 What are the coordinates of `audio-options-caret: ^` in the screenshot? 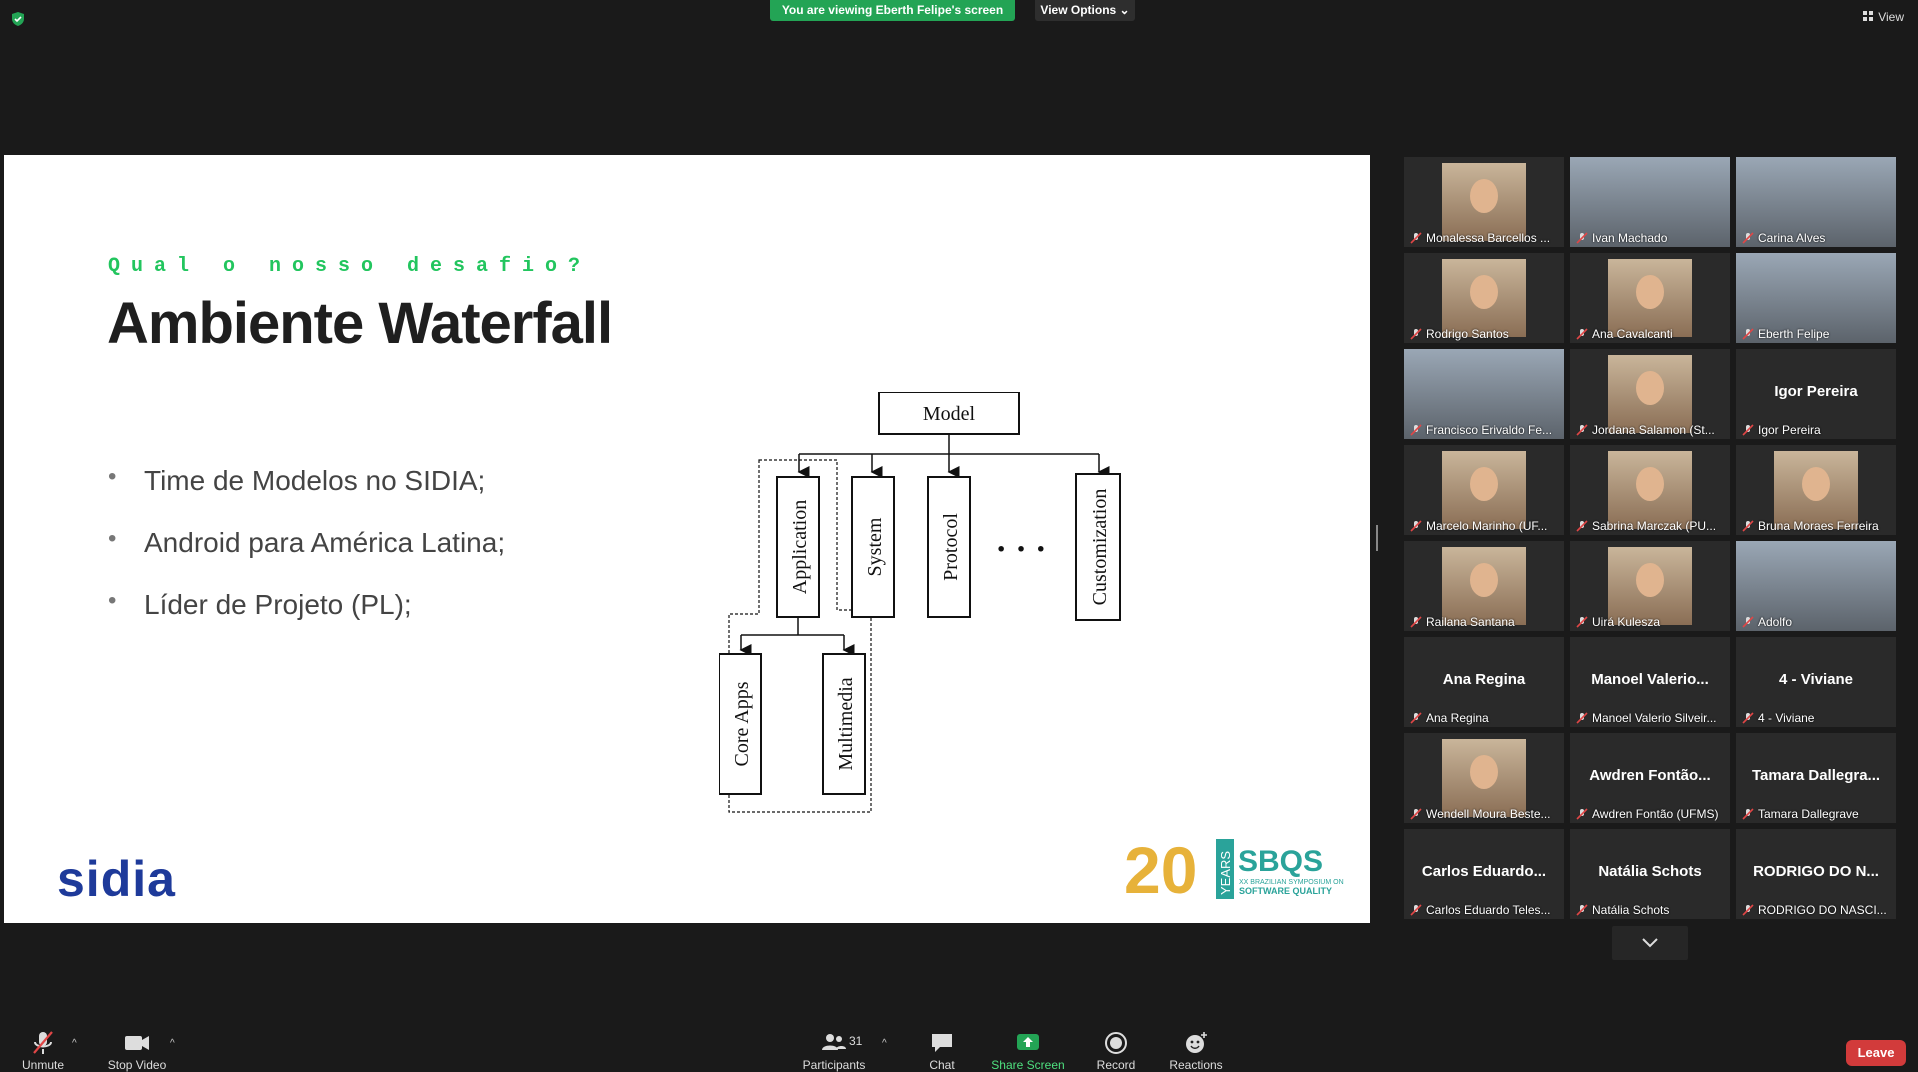 It's located at (74, 1043).